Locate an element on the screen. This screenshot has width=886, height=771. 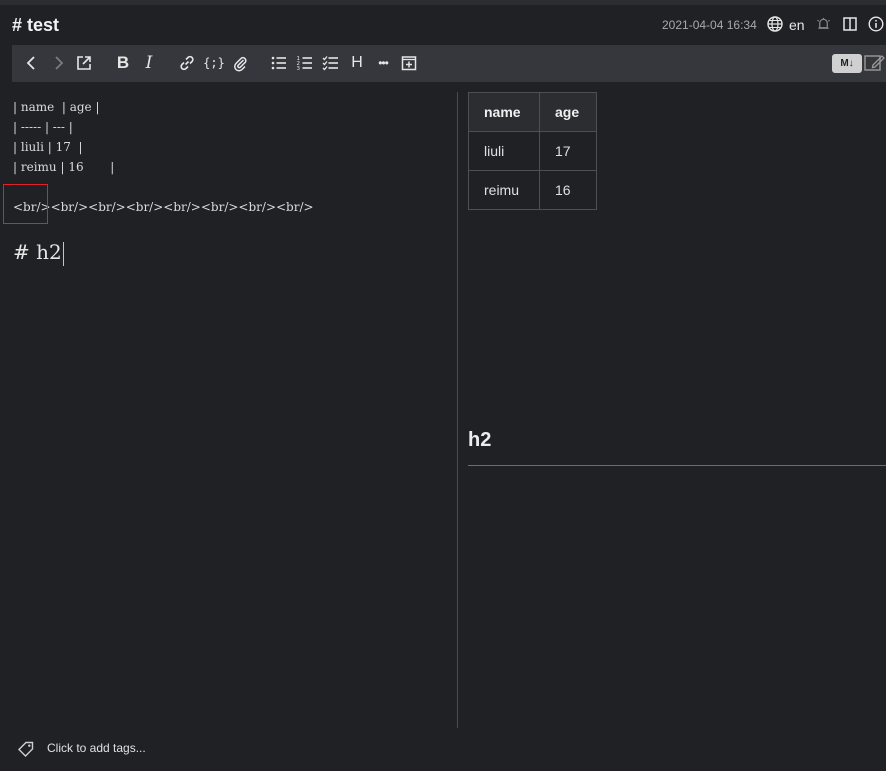
heading-rule is located at coordinates (677, 465).